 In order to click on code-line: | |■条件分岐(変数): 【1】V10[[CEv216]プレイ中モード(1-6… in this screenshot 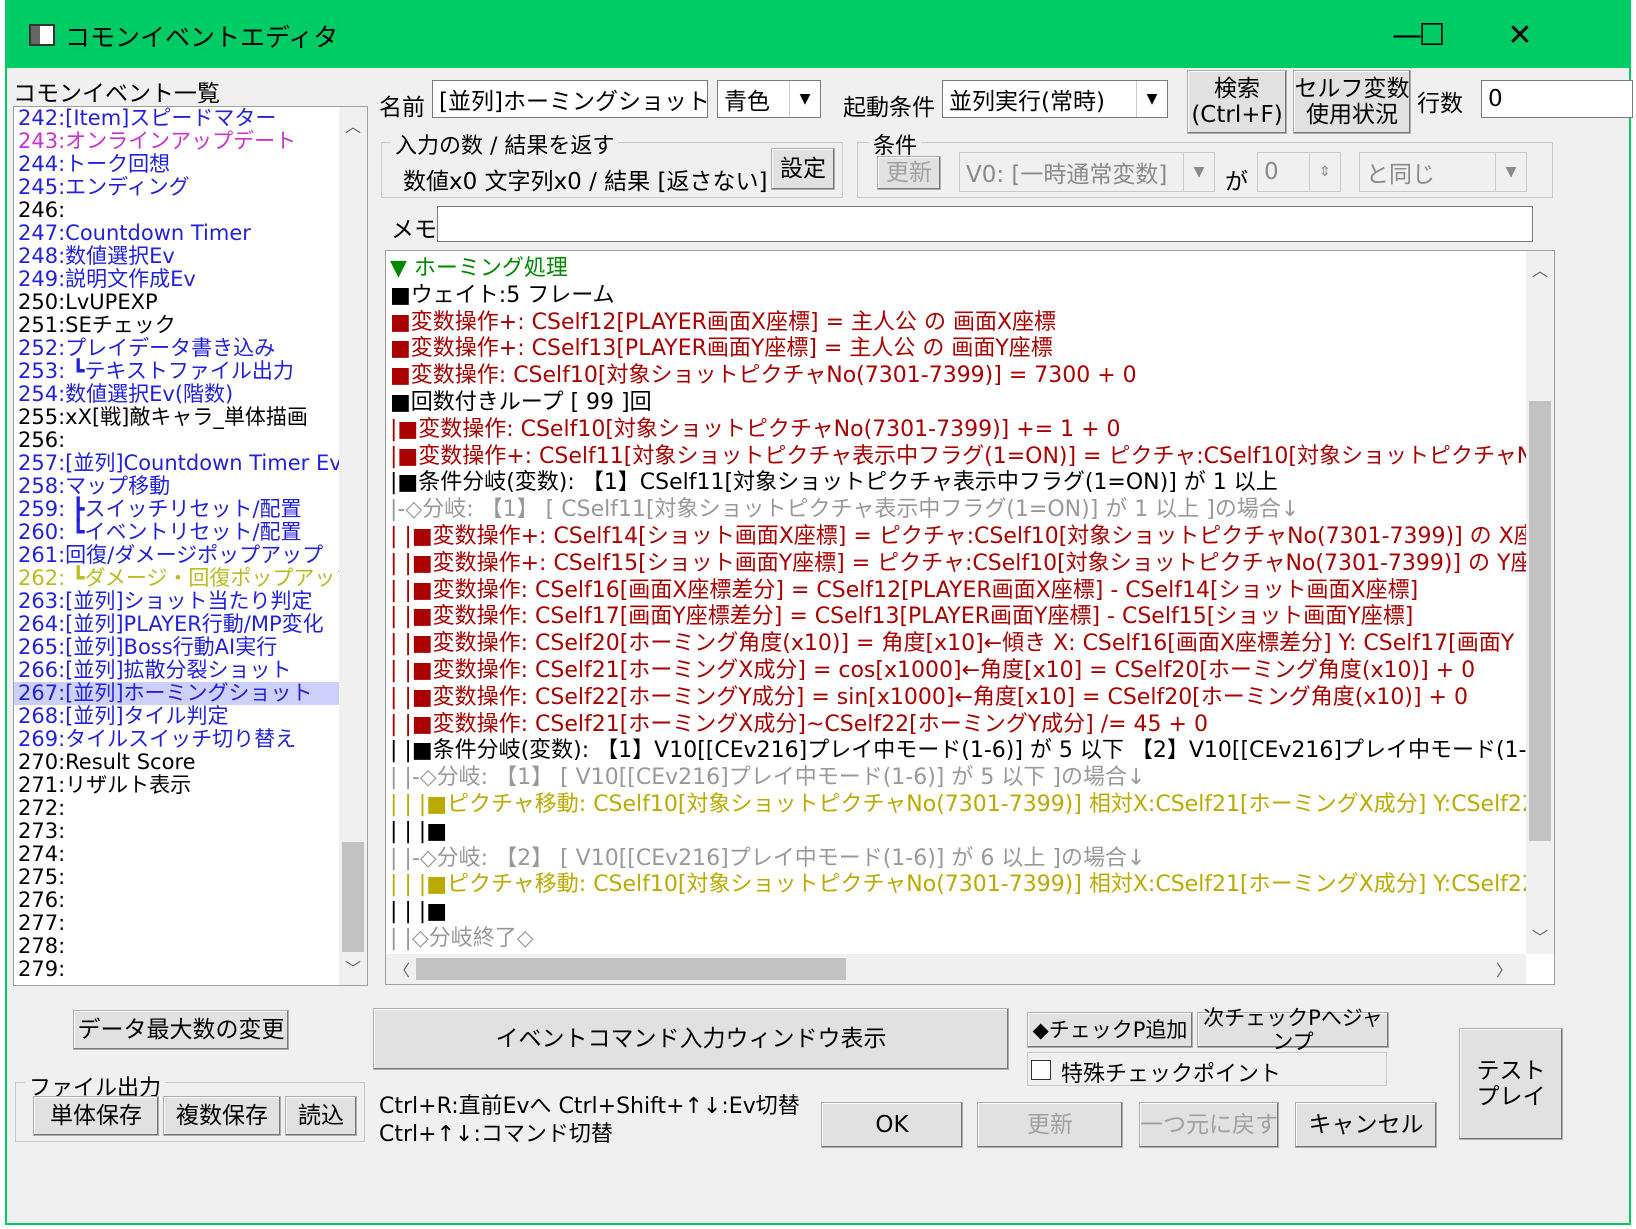, I will do `click(972, 750)`.